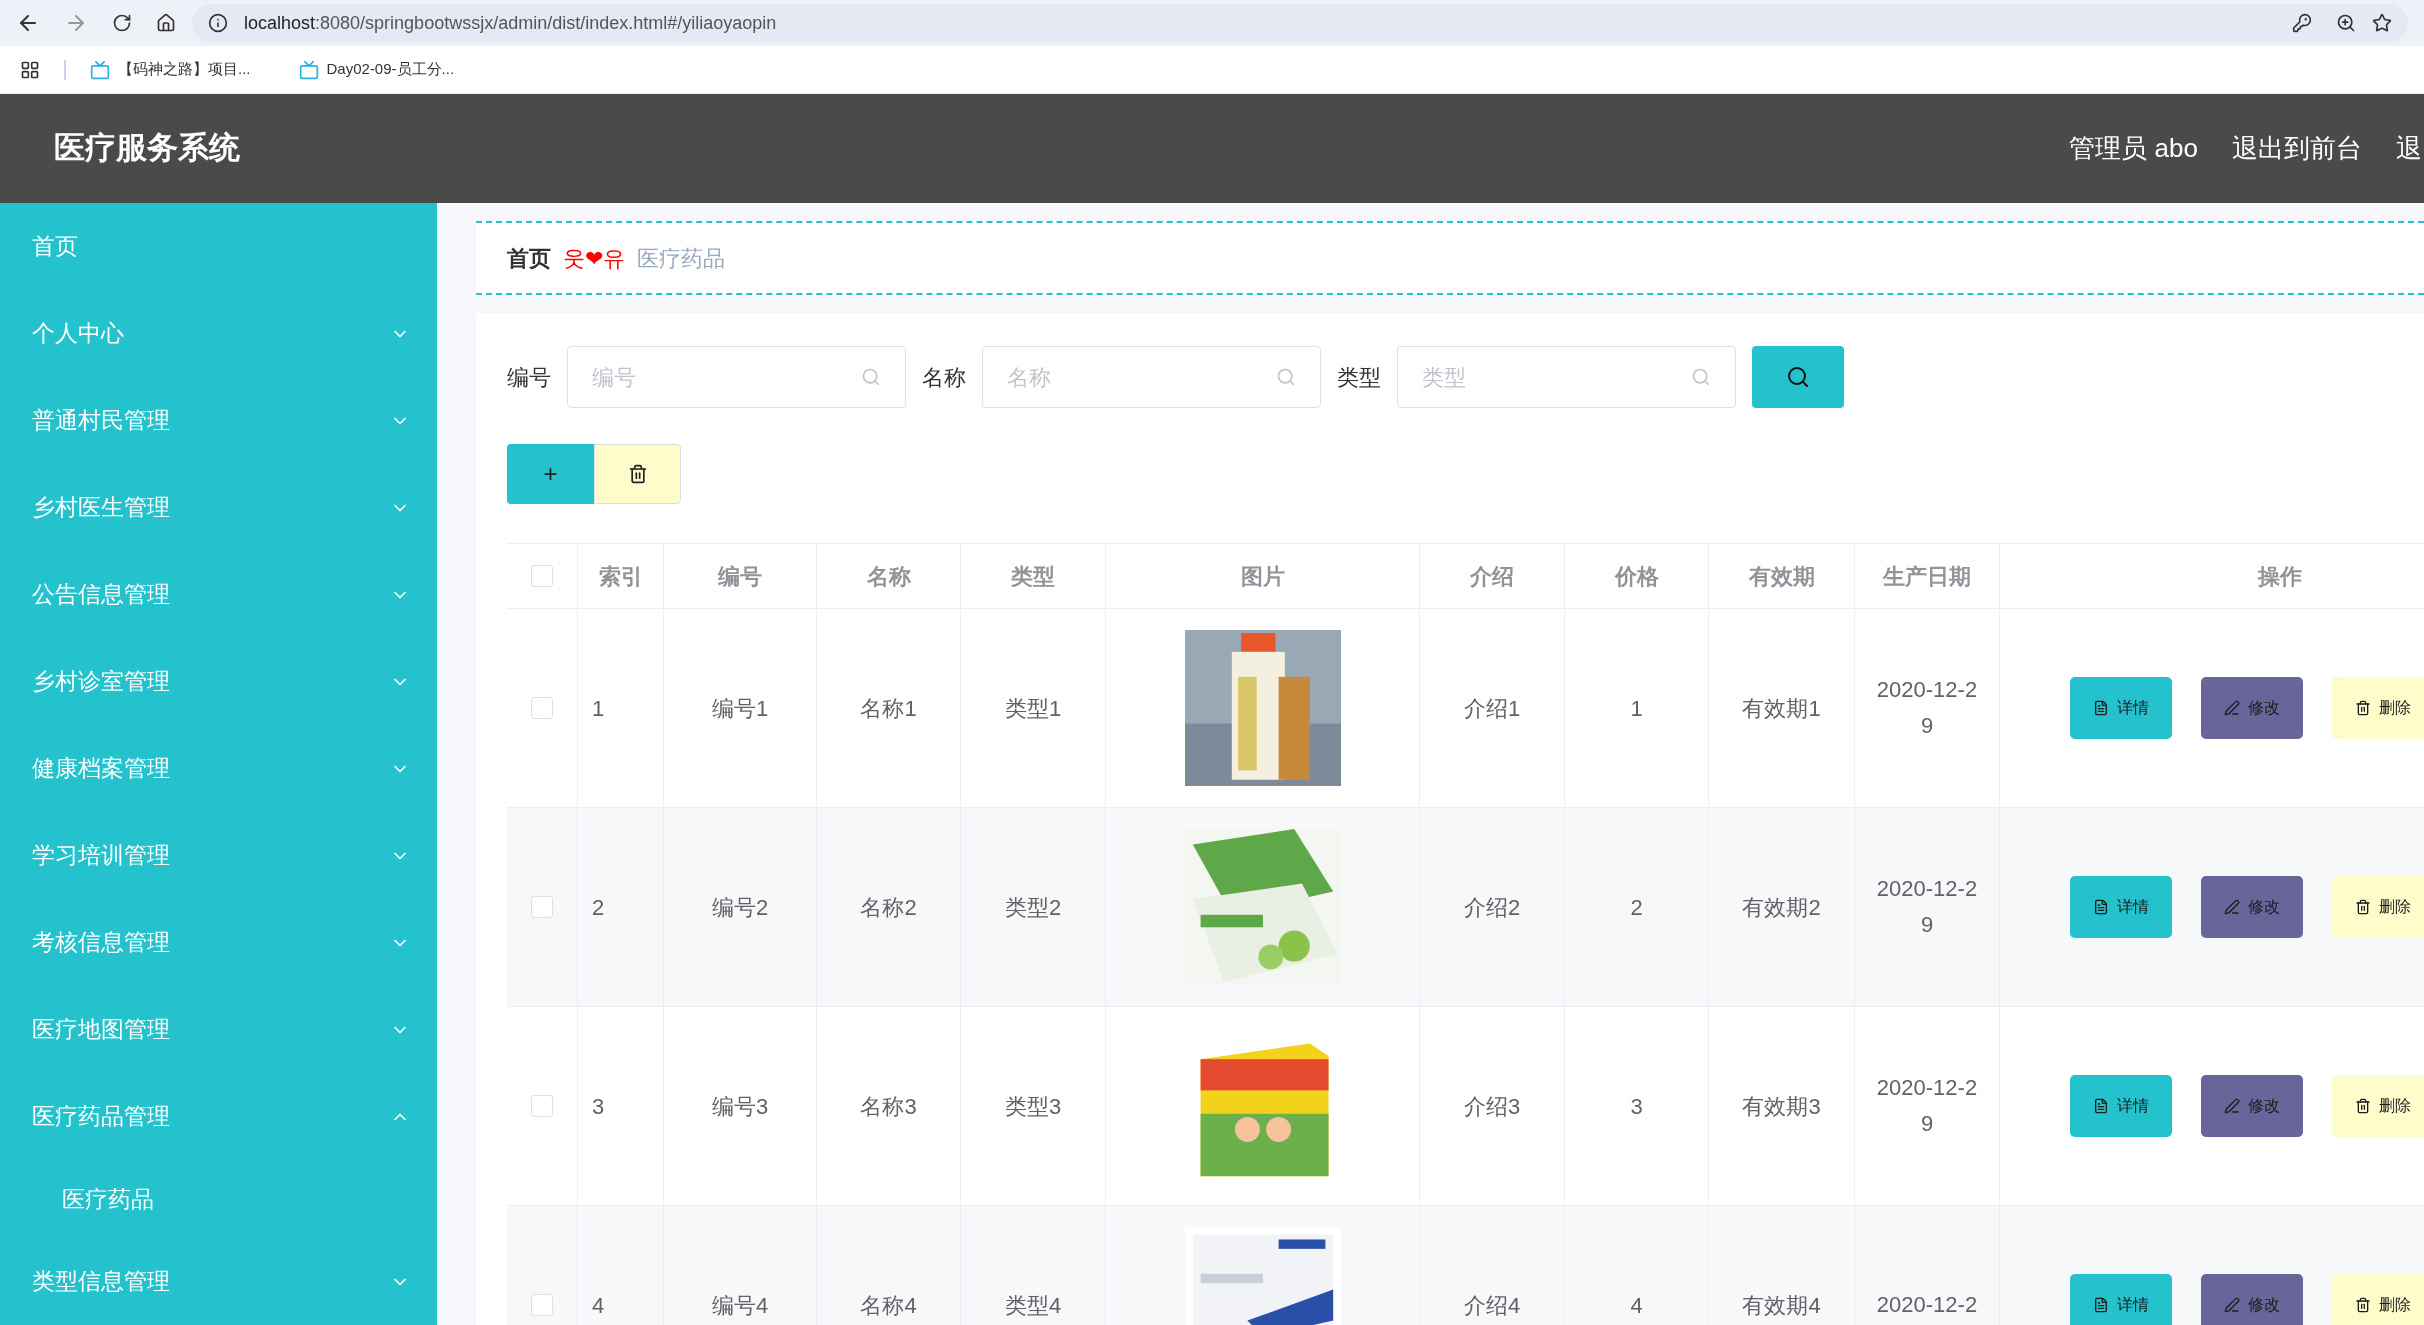 The image size is (2424, 1325). What do you see at coordinates (1300, 23) in the screenshot?
I see `address-bar: localhost:8080/springbootwssjx/admin/dist/index.html#/yiliaoyaopin` at bounding box center [1300, 23].